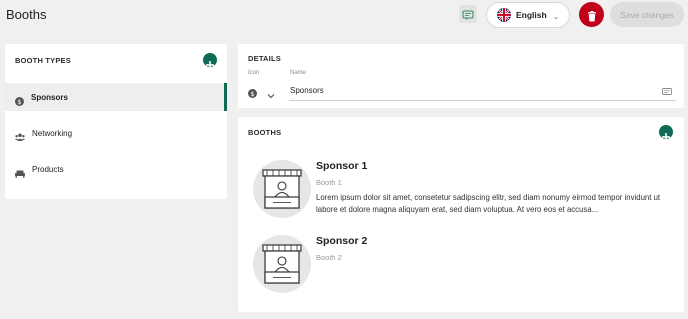  I want to click on translate-button, so click(468, 14).